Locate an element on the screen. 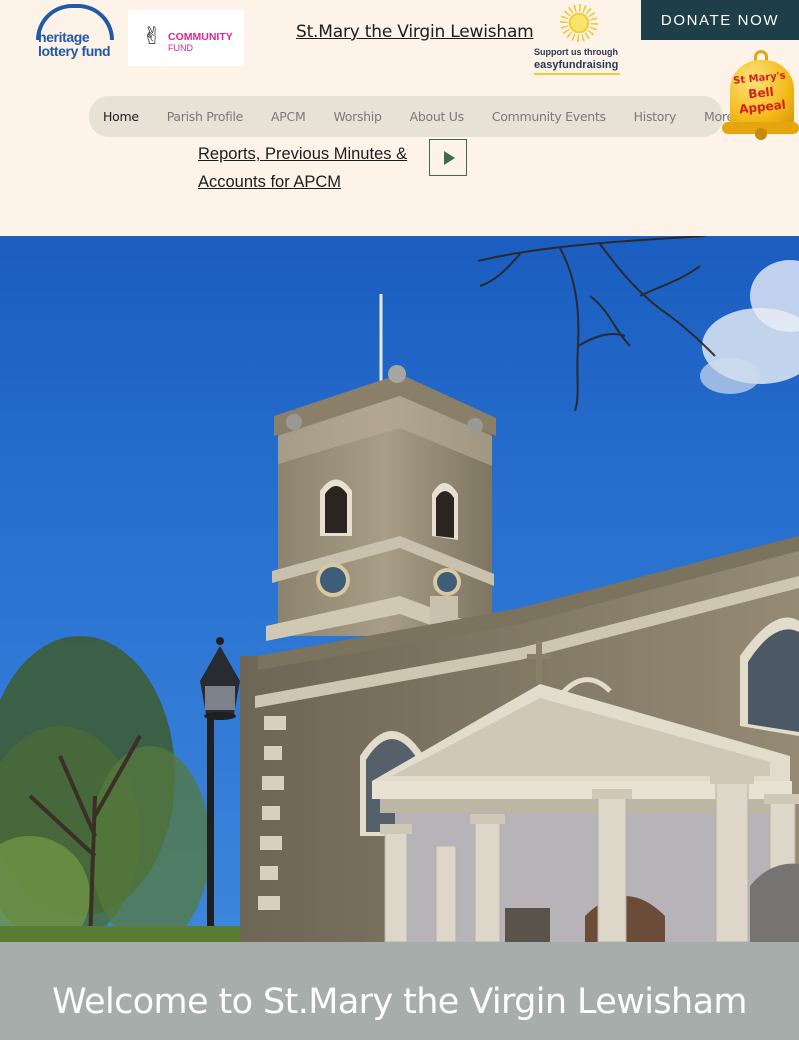 The image size is (799, 1040). nav-item-parish-profile: Parish Profile is located at coordinates (205, 116).